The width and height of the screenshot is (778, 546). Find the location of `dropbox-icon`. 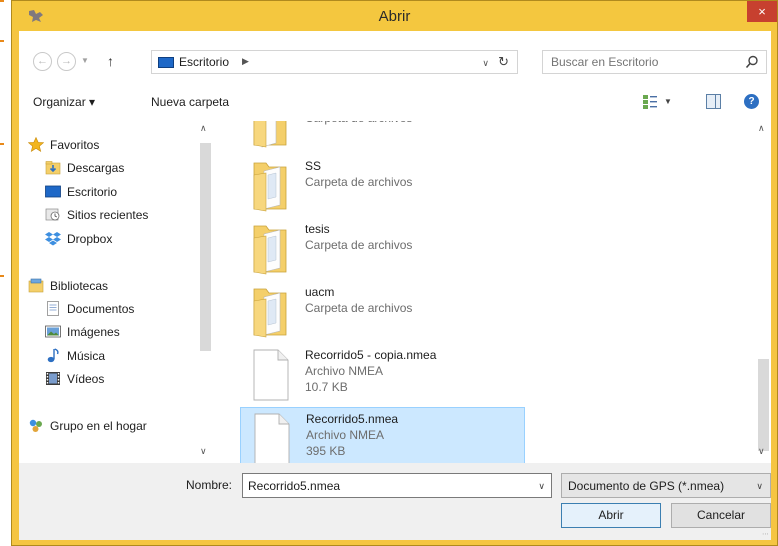

dropbox-icon is located at coordinates (53, 239).